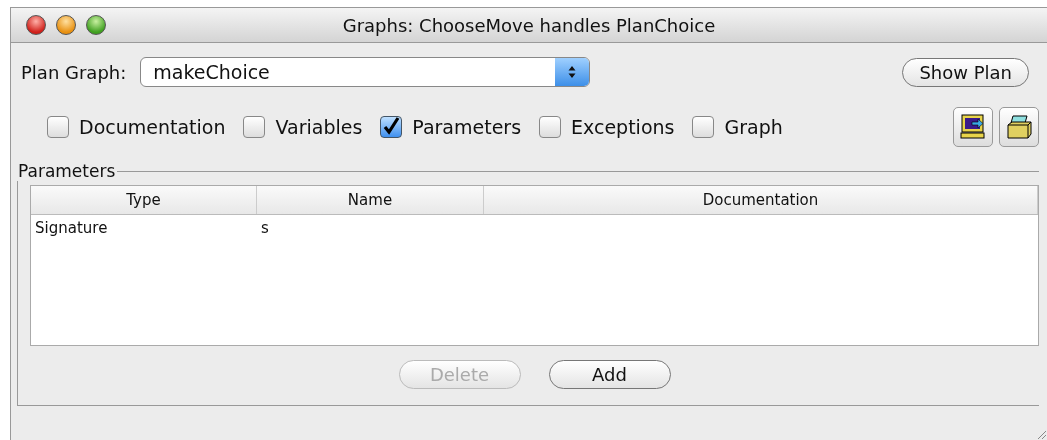 Image resolution: width=1047 pixels, height=440 pixels. I want to click on column-header: Type, so click(144, 200).